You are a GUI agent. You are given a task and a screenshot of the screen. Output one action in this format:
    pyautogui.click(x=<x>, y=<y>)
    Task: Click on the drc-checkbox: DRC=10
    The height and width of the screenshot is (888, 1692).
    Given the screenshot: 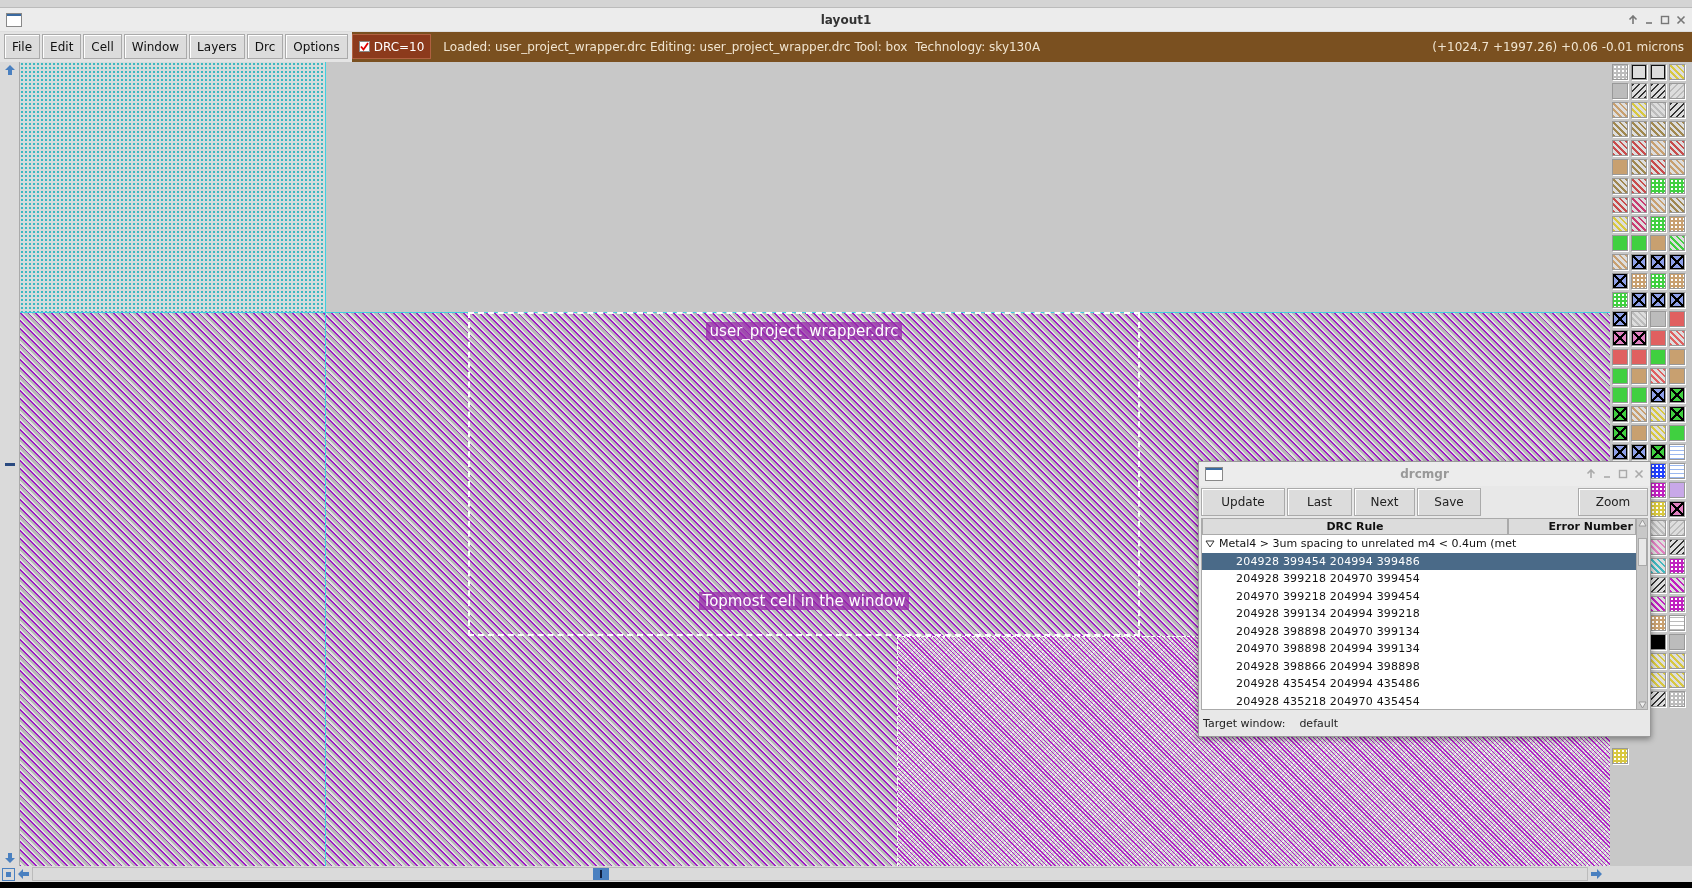 What is the action you would take?
    pyautogui.click(x=391, y=46)
    